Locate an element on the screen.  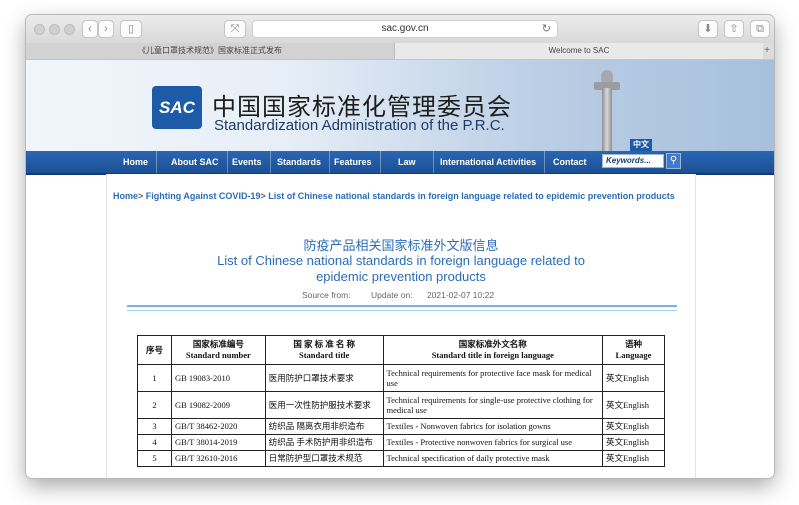
cell-no: 3 is located at coordinates (154, 426).